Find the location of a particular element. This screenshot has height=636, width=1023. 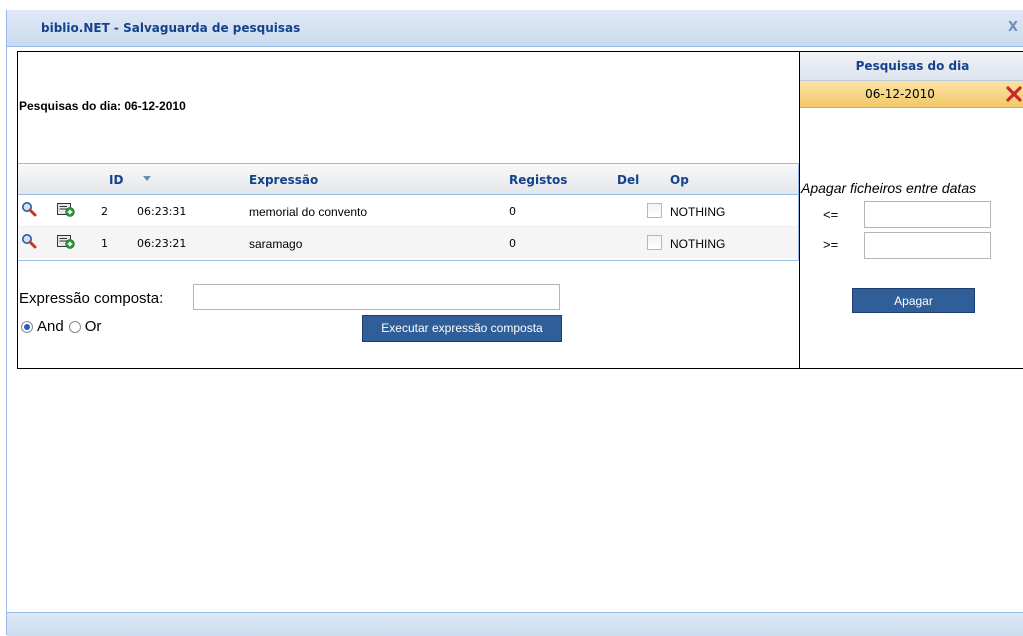

or-label: Or is located at coordinates (93, 326).